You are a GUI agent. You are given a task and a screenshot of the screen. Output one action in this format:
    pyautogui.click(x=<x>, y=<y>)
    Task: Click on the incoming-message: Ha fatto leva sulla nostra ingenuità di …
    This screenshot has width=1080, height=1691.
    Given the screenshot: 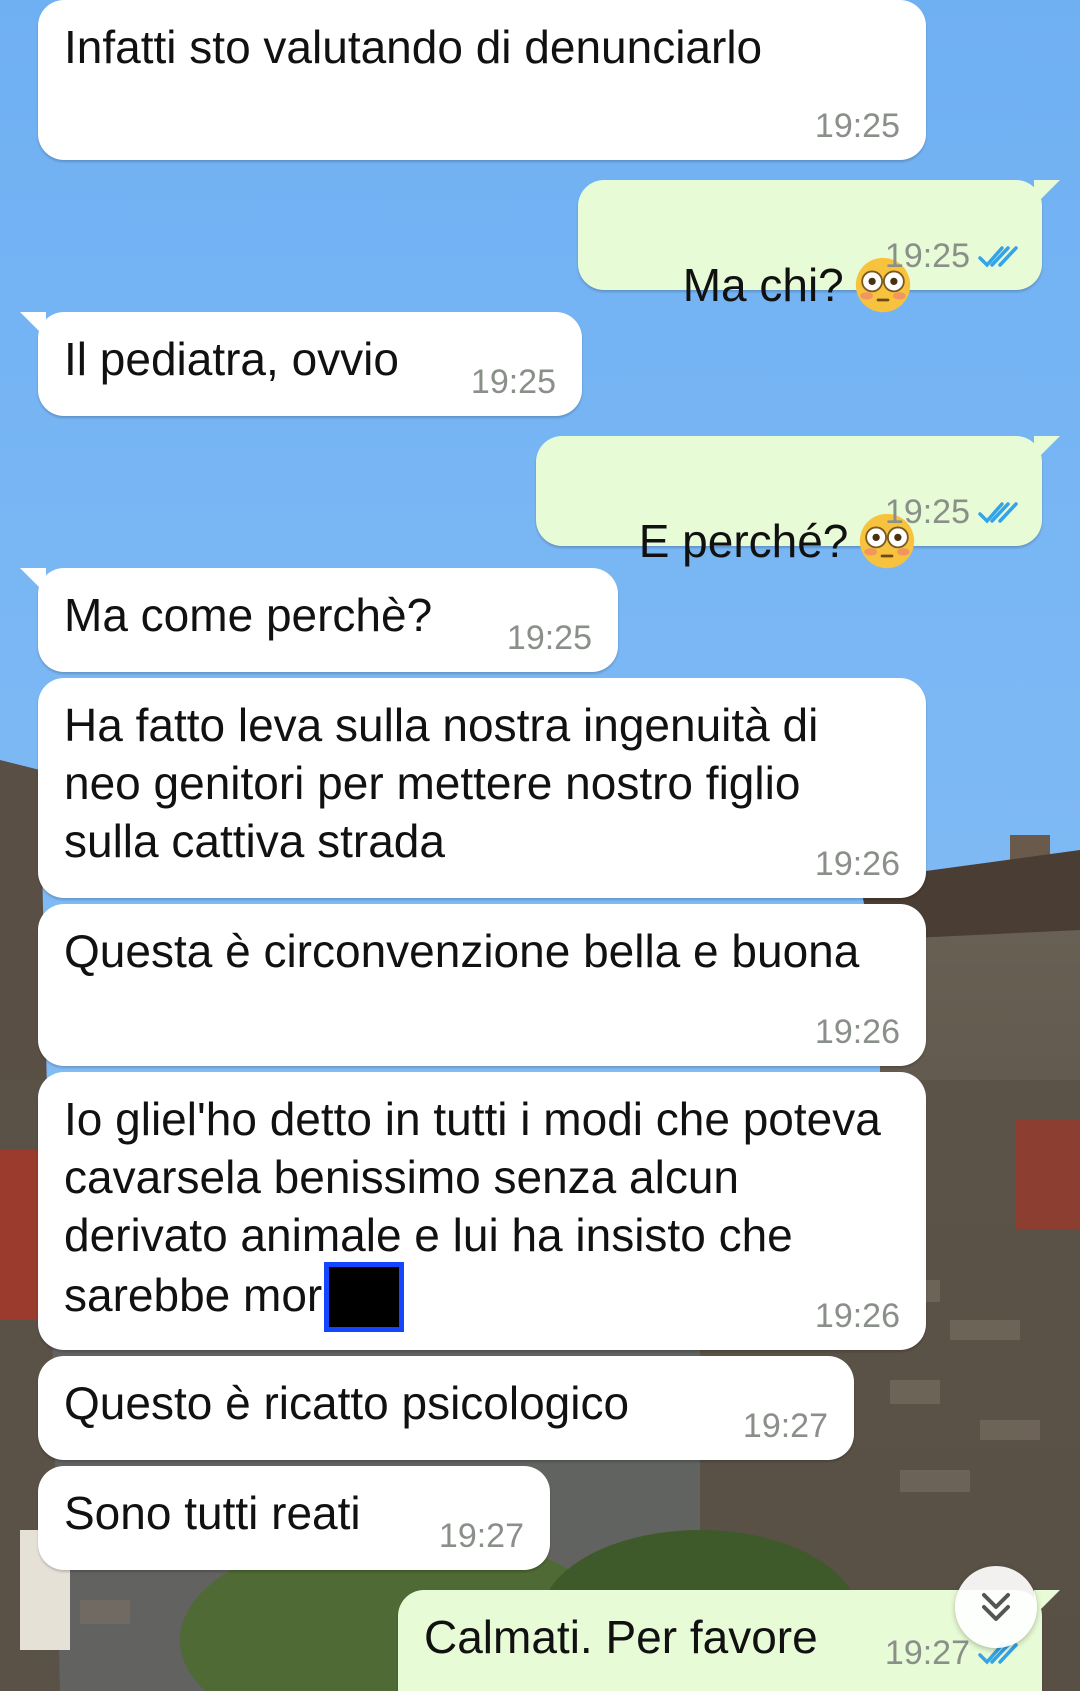 What is the action you would take?
    pyautogui.click(x=482, y=788)
    